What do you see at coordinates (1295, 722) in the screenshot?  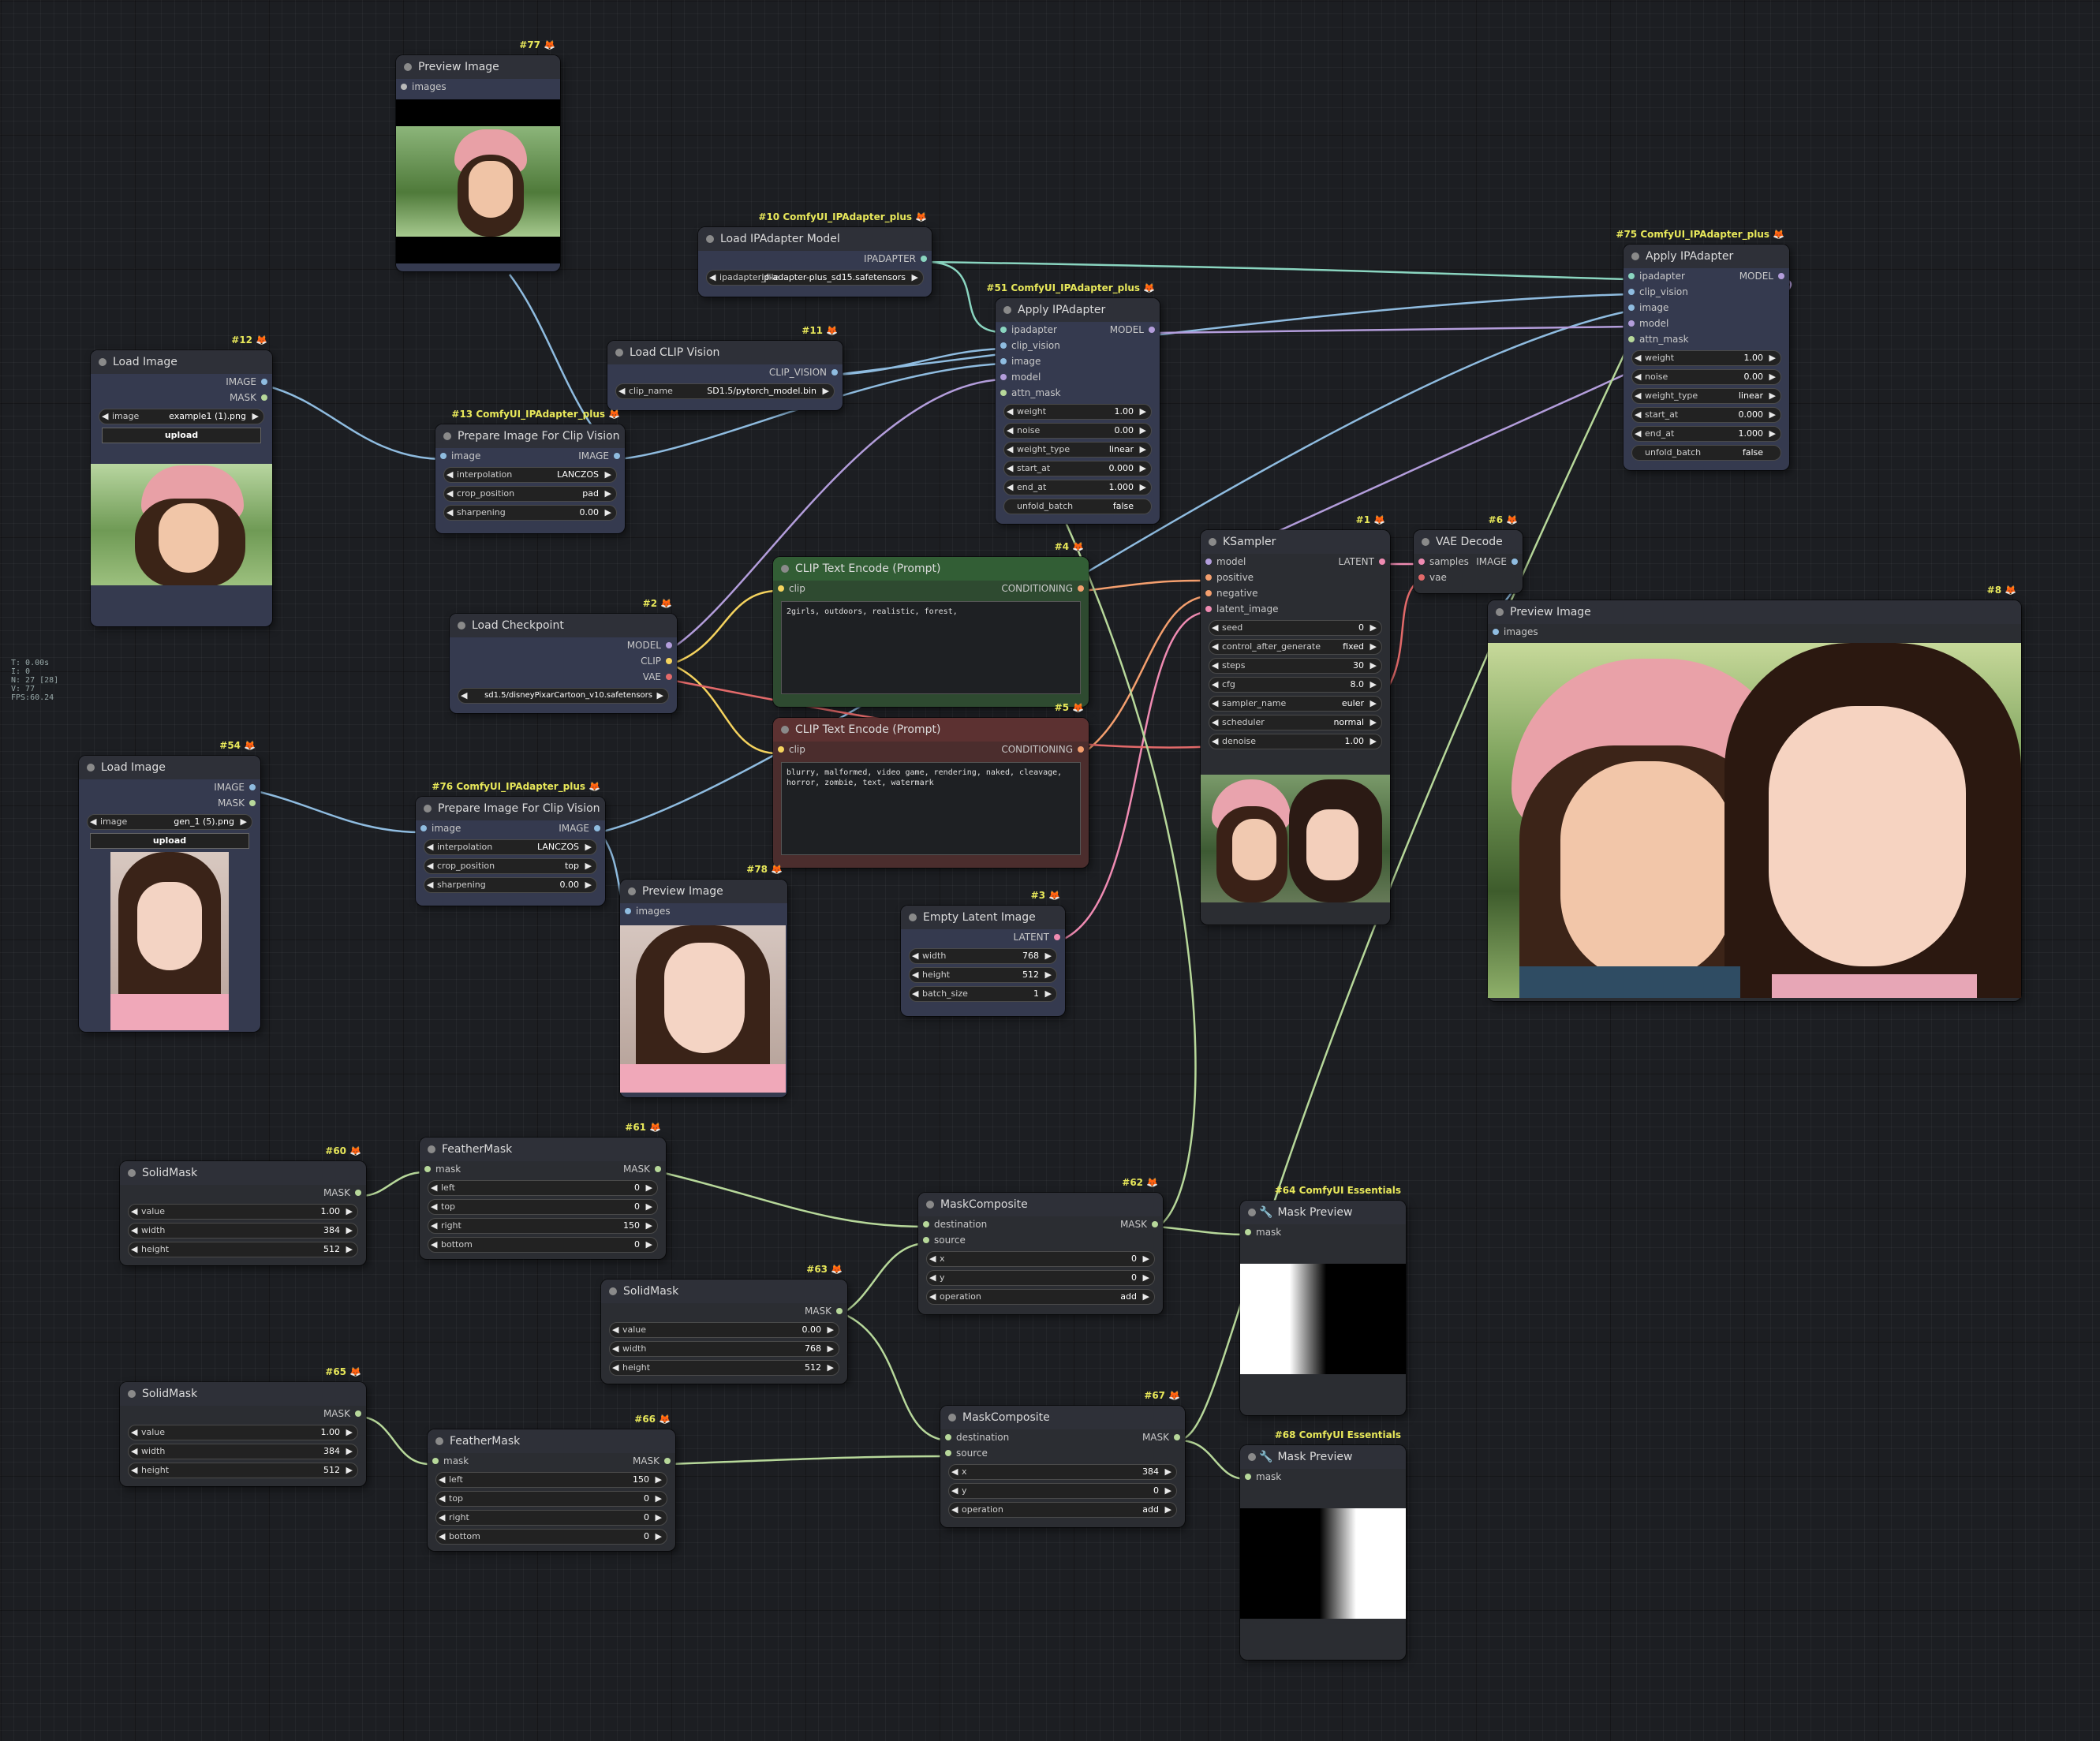 I see `scheduler-combo: ◀ scheduler normal ▶` at bounding box center [1295, 722].